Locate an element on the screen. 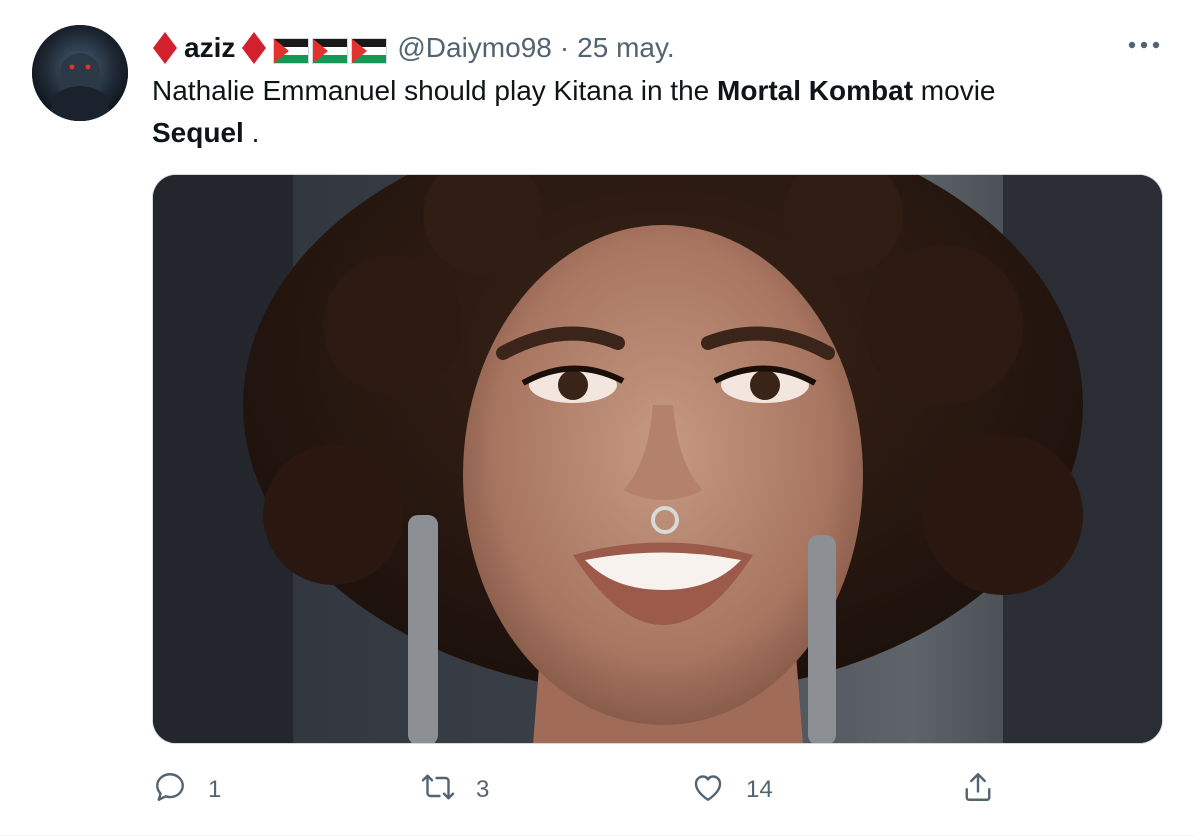  tweet-header: aziz @Daiymo98 · 25 may. is located at coordinates (413, 48).